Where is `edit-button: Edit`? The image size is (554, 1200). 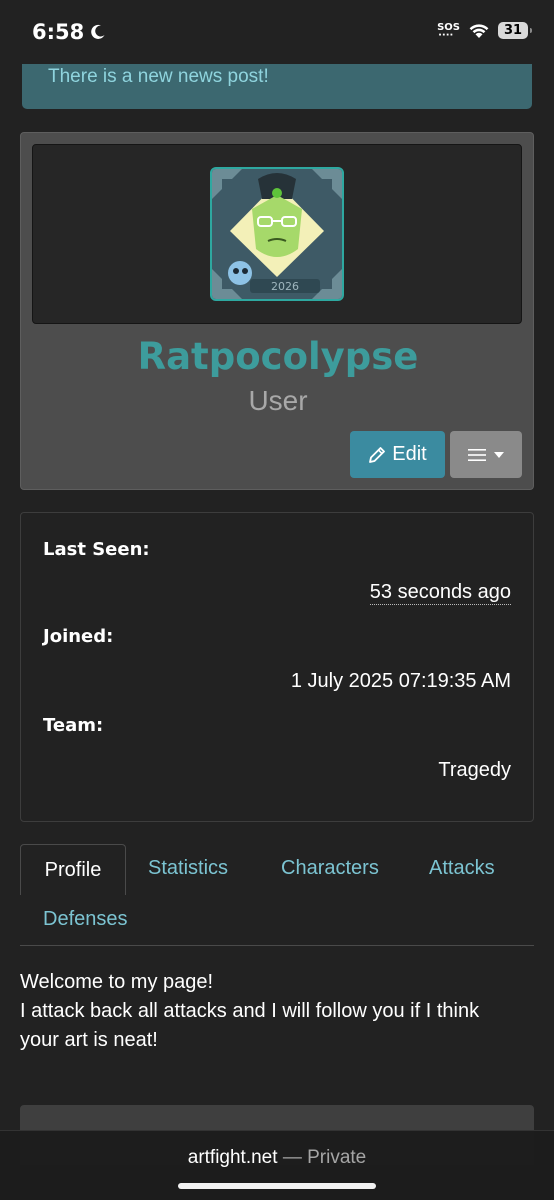 edit-button: Edit is located at coordinates (397, 454).